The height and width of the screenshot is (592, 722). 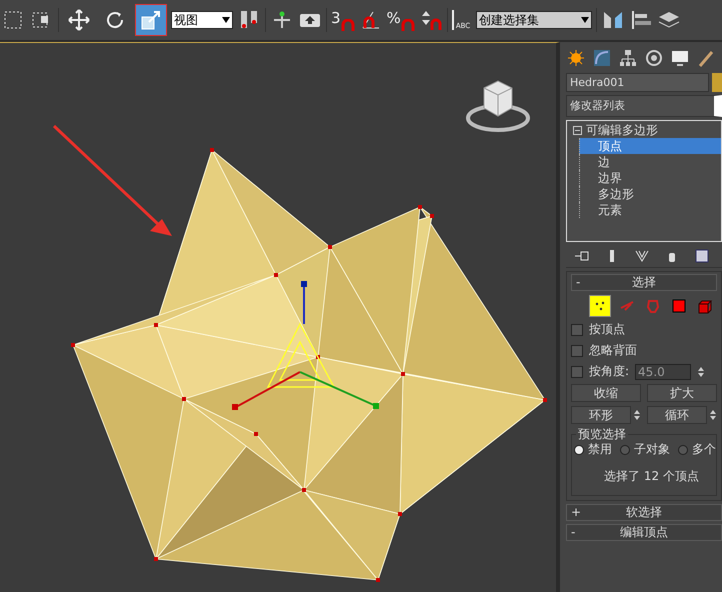 What do you see at coordinates (609, 371) in the screenshot?
I see `checkbox-label: 按角度:` at bounding box center [609, 371].